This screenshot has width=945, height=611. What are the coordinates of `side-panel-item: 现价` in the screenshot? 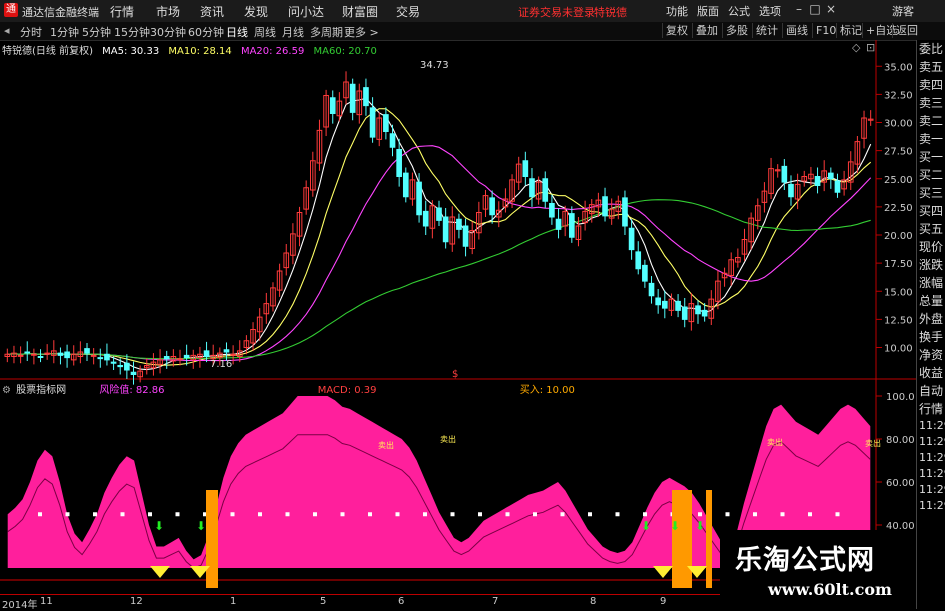 It's located at (931, 247).